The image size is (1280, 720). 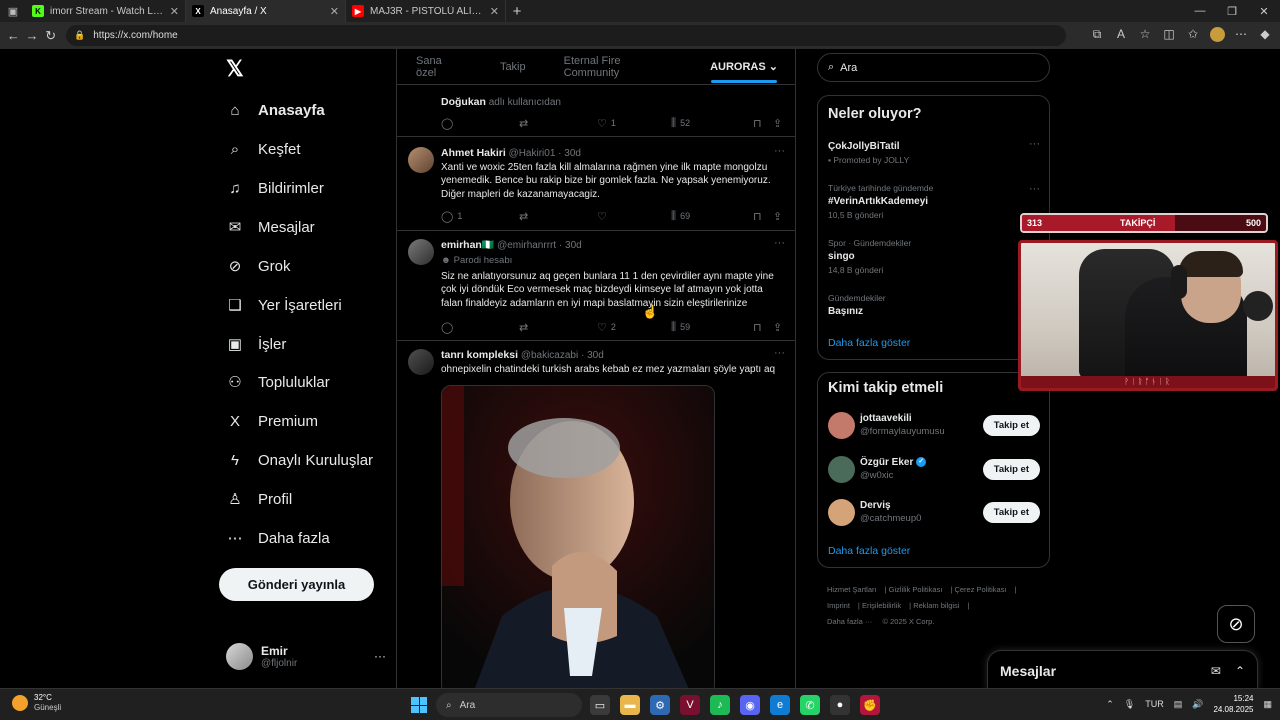 I want to click on menu-dots-icon: ⋯, so click(x=1241, y=36).